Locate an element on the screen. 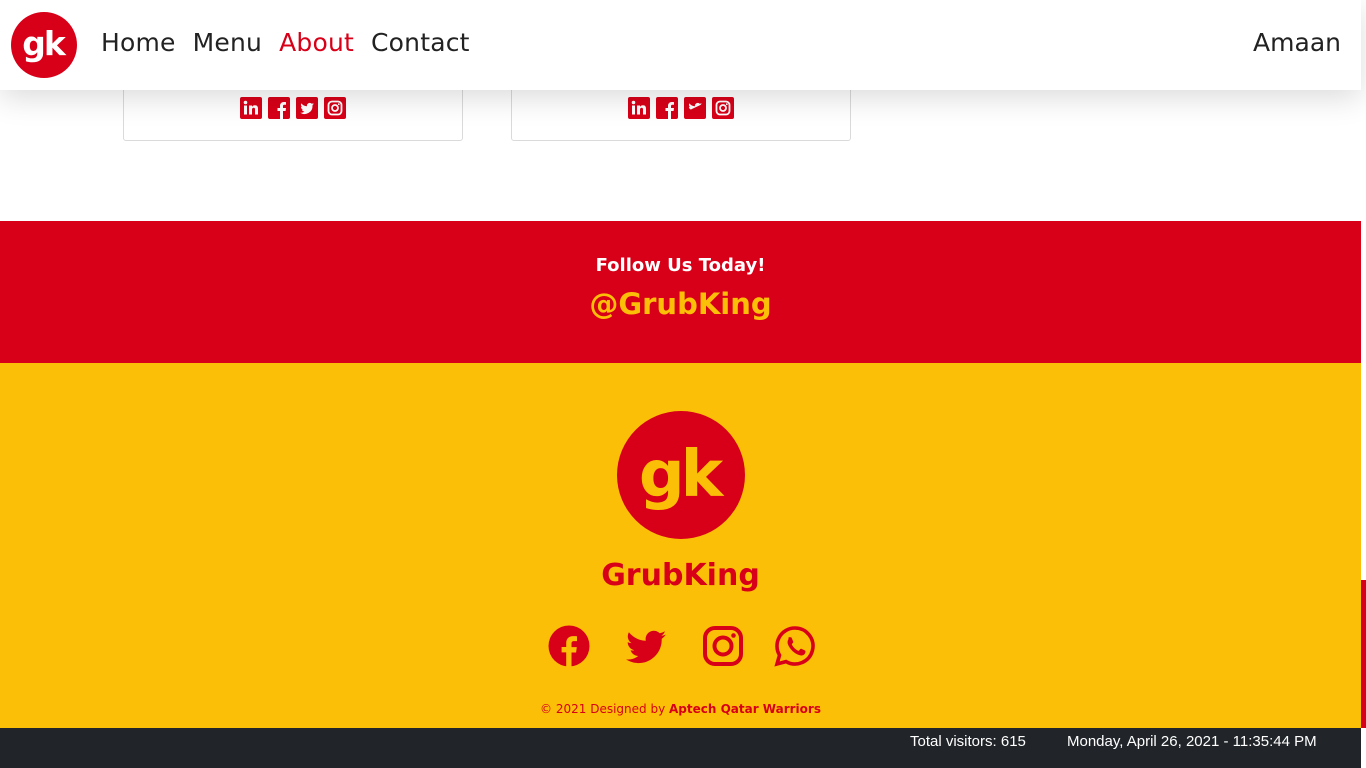  follow-title: Follow Us Today! is located at coordinates (680, 265).